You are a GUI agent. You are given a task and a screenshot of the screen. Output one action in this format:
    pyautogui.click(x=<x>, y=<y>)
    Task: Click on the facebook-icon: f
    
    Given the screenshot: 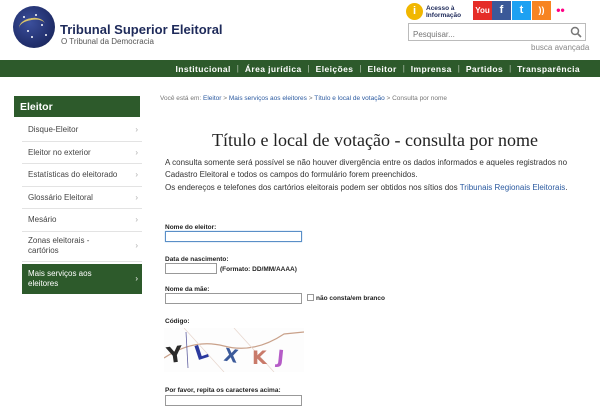 What is the action you would take?
    pyautogui.click(x=501, y=10)
    